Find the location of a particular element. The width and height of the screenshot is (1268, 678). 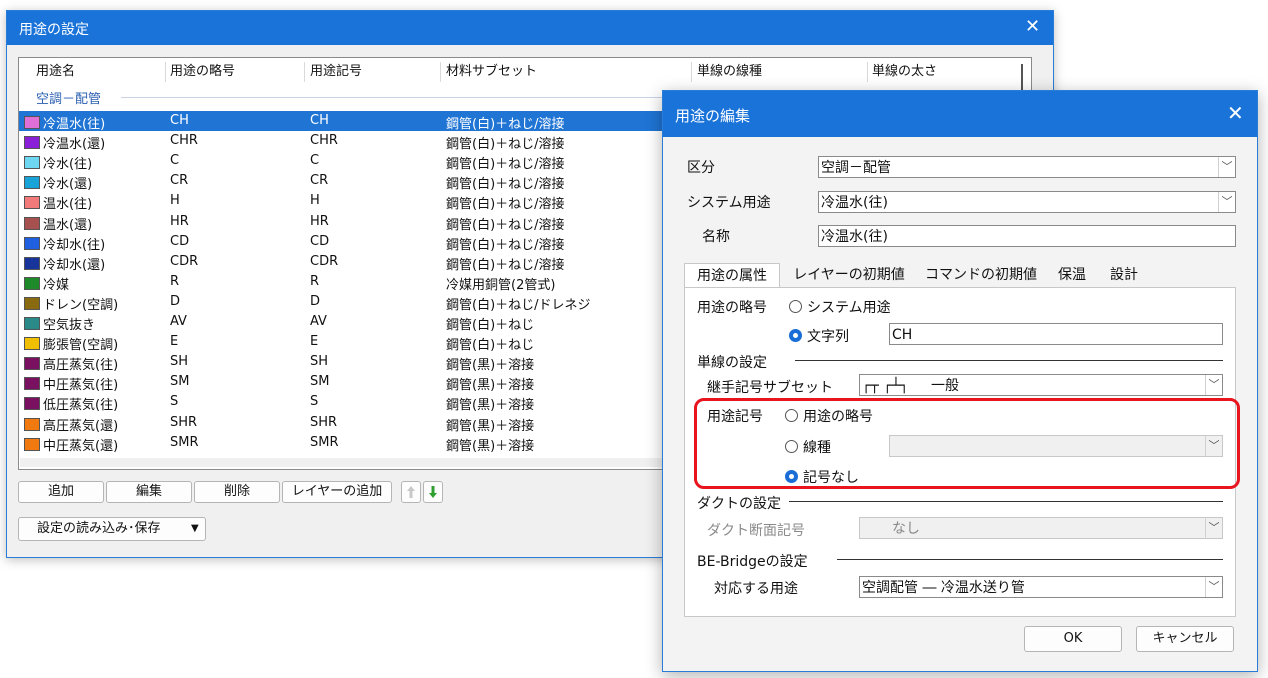

ok-button: OK is located at coordinates (1073, 639).